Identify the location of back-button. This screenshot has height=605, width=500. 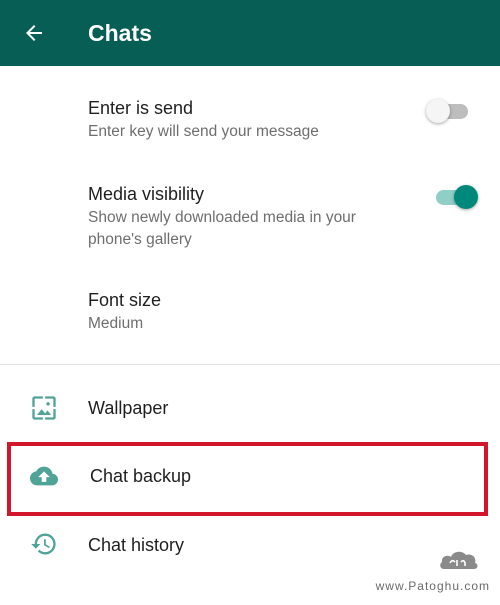
(34, 33).